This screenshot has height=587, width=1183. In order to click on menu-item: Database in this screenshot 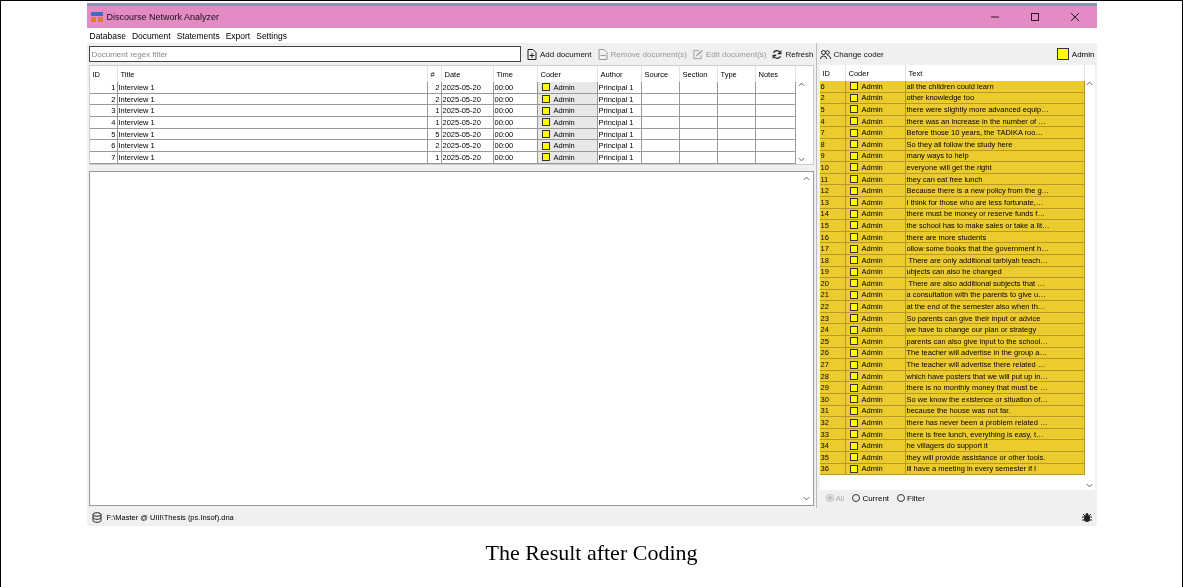, I will do `click(107, 35)`.